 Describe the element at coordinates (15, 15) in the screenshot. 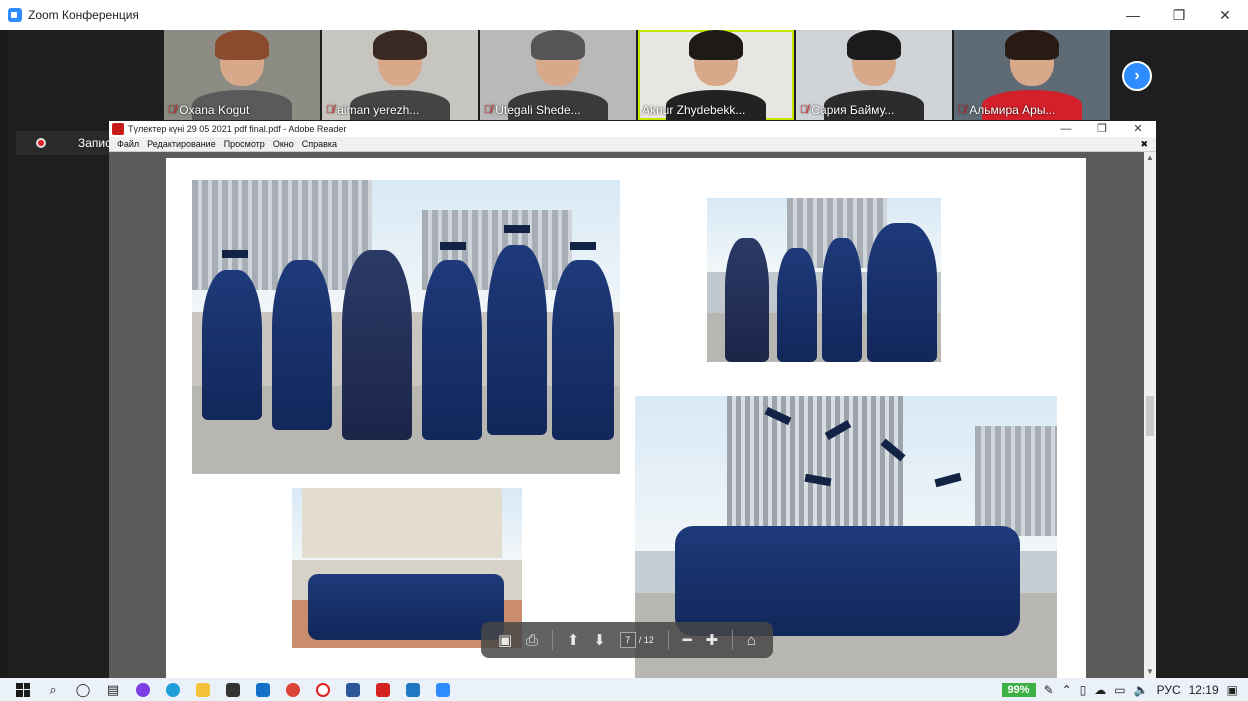

I see `zoom-logo-icon` at that location.